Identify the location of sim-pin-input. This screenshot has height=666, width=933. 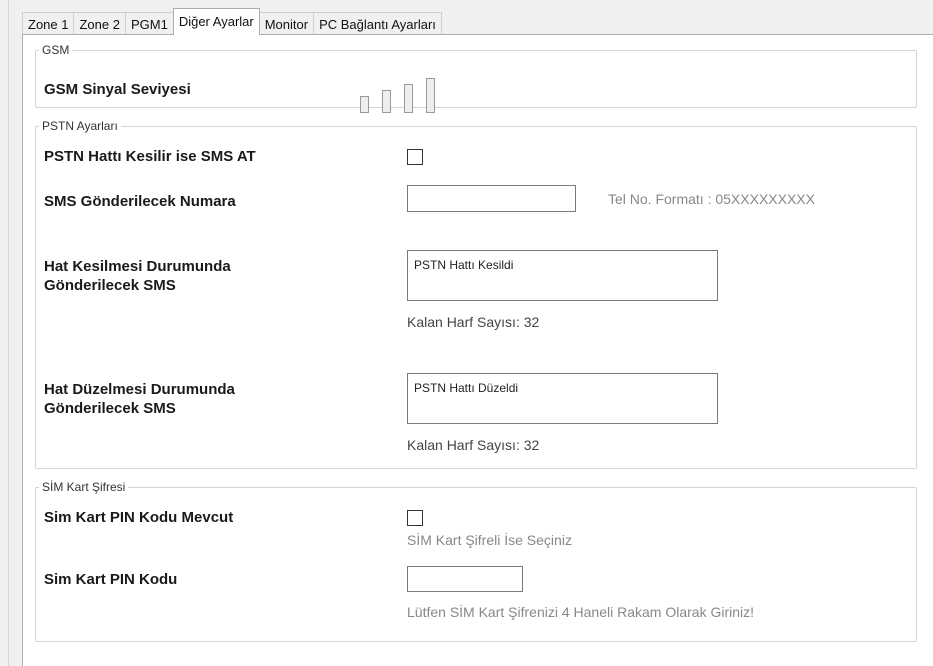
(465, 579).